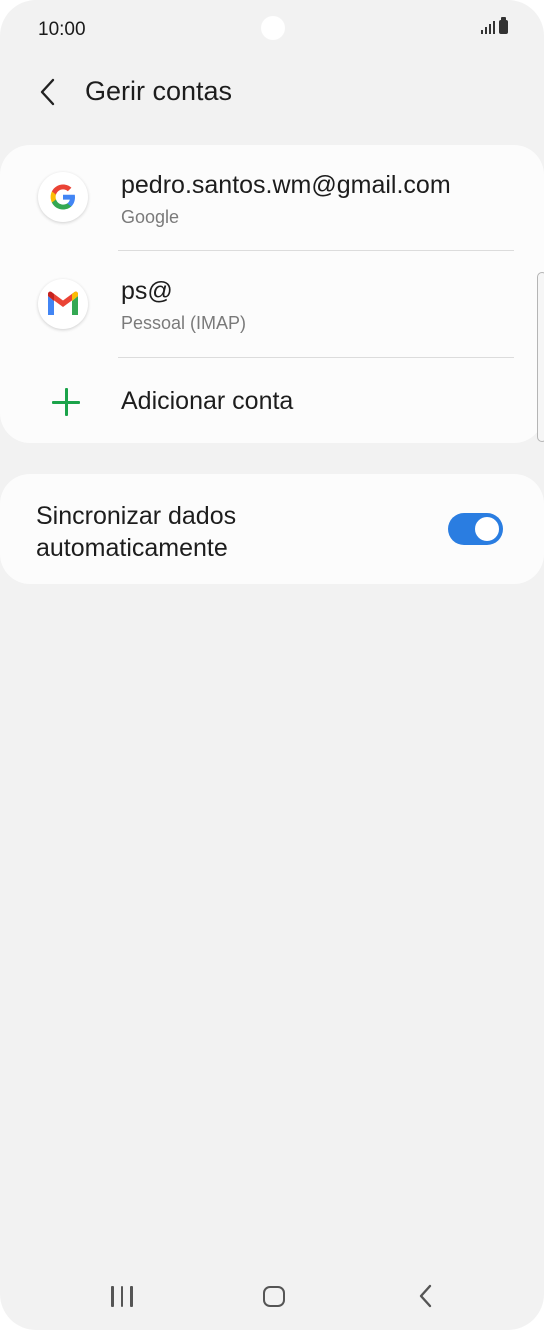 This screenshot has height=1330, width=544. I want to click on home-button, so click(274, 1296).